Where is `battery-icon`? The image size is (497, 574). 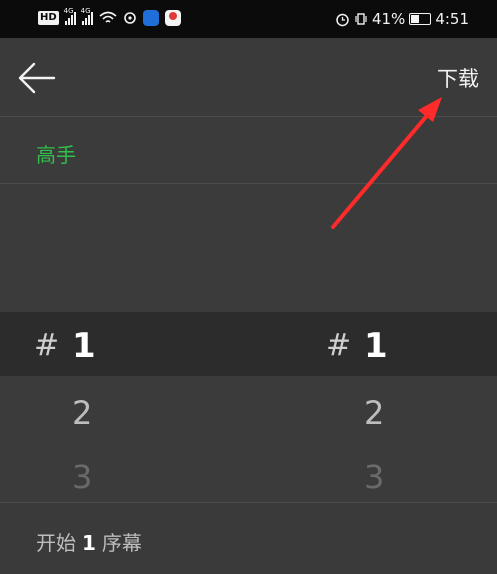 battery-icon is located at coordinates (420, 19).